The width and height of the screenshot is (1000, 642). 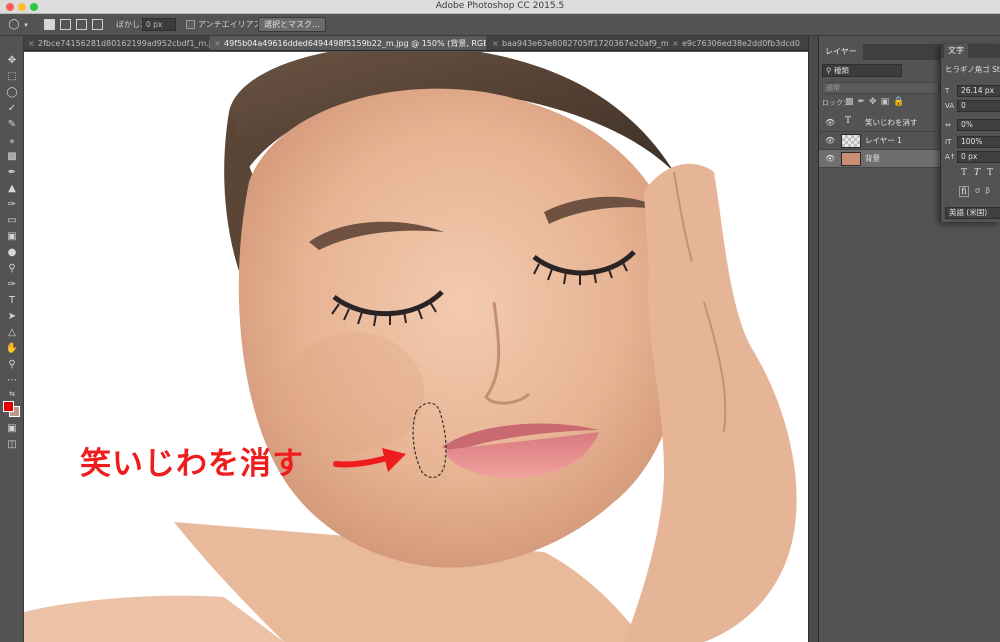 What do you see at coordinates (872, 158) in the screenshot?
I see `layer-name: 背景` at bounding box center [872, 158].